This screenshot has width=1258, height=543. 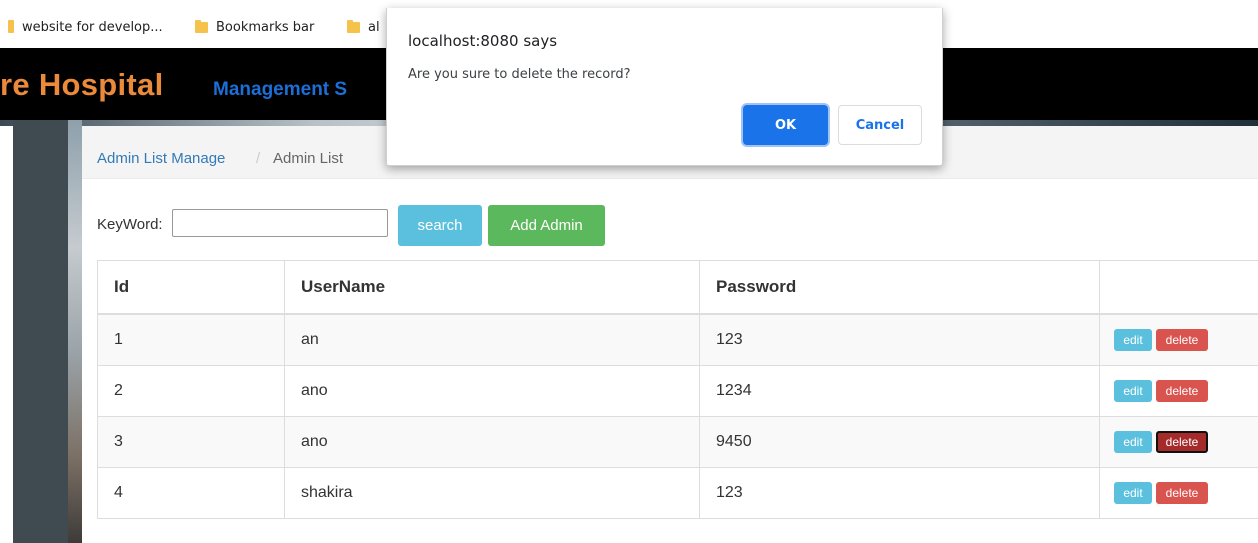 I want to click on cell-id: 3, so click(x=191, y=442).